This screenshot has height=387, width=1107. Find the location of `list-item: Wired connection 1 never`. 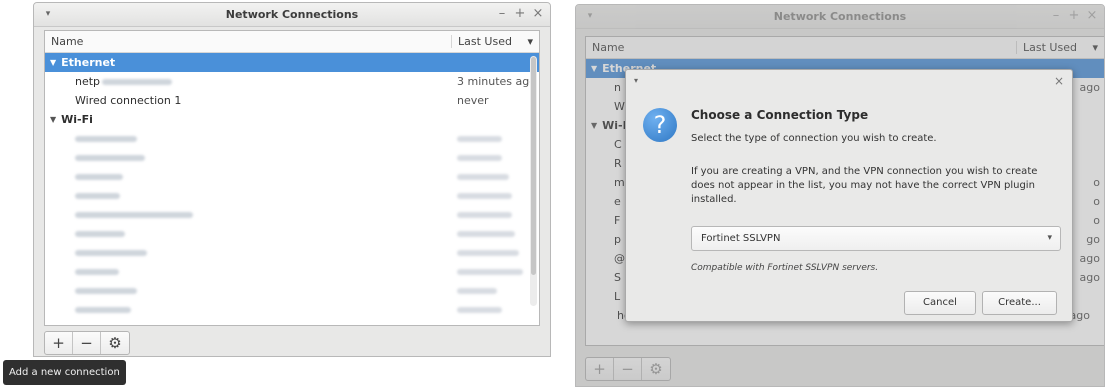

list-item: Wired connection 1 never is located at coordinates (292, 100).